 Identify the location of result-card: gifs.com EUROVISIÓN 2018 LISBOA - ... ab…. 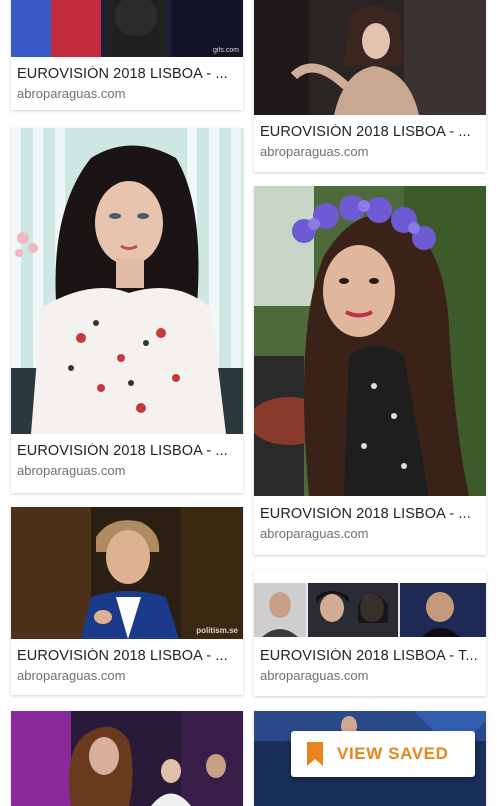
(127, 55).